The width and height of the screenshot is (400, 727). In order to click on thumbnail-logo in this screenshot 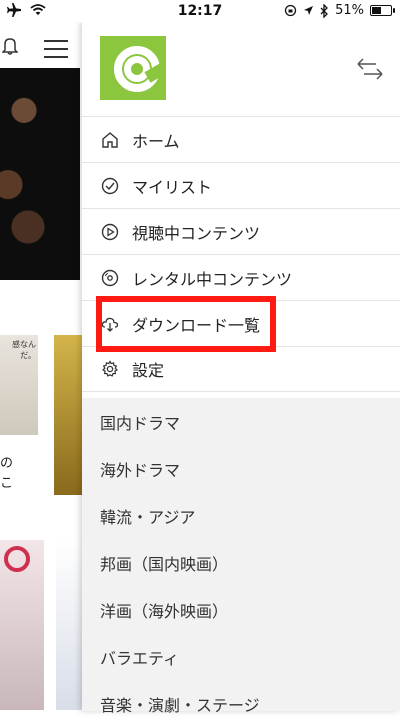, I will do `click(17, 559)`.